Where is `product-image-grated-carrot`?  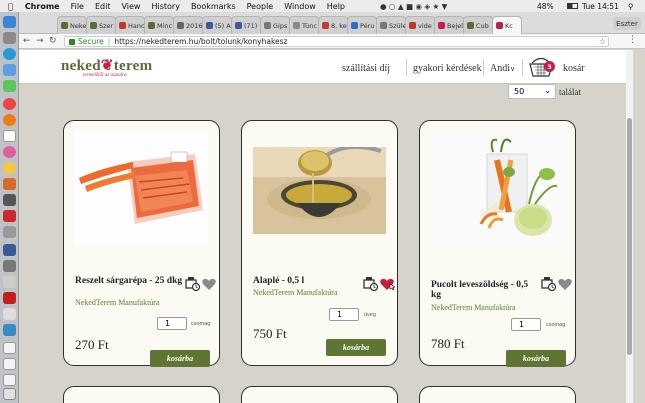
product-image-grated-carrot is located at coordinates (141, 188).